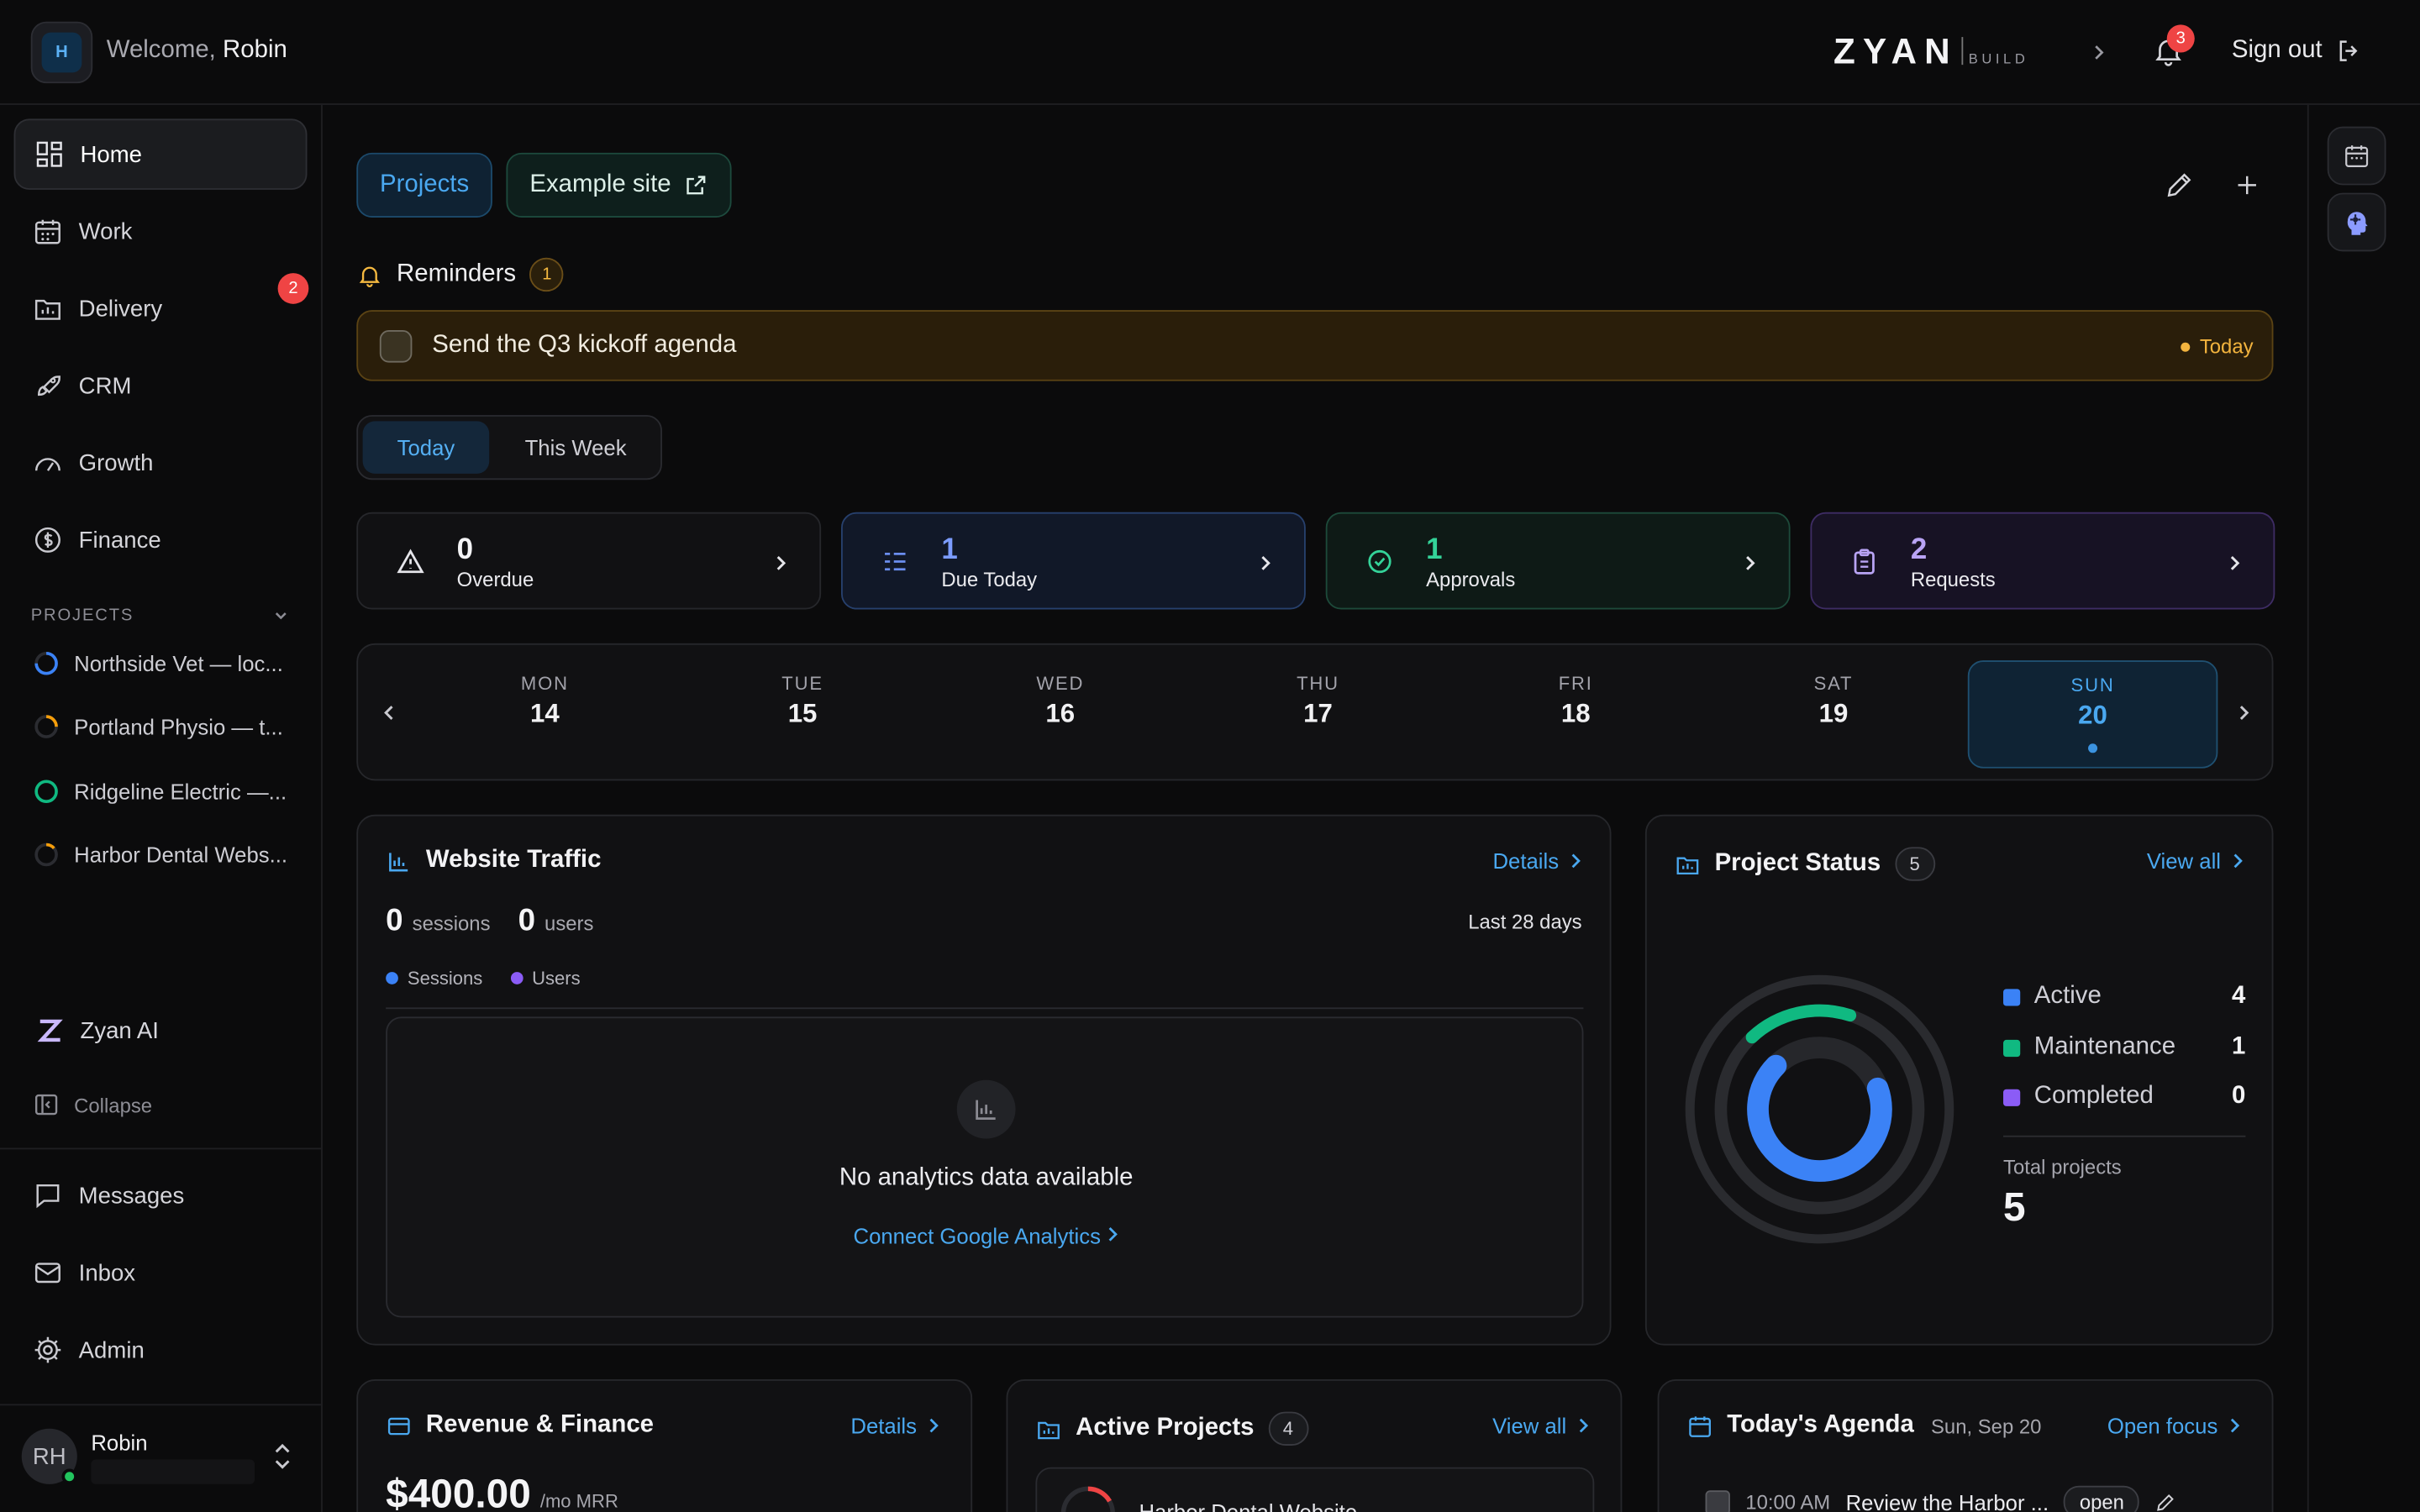 This screenshot has width=2420, height=1512. I want to click on sidebar-item-label: Finance, so click(120, 540).